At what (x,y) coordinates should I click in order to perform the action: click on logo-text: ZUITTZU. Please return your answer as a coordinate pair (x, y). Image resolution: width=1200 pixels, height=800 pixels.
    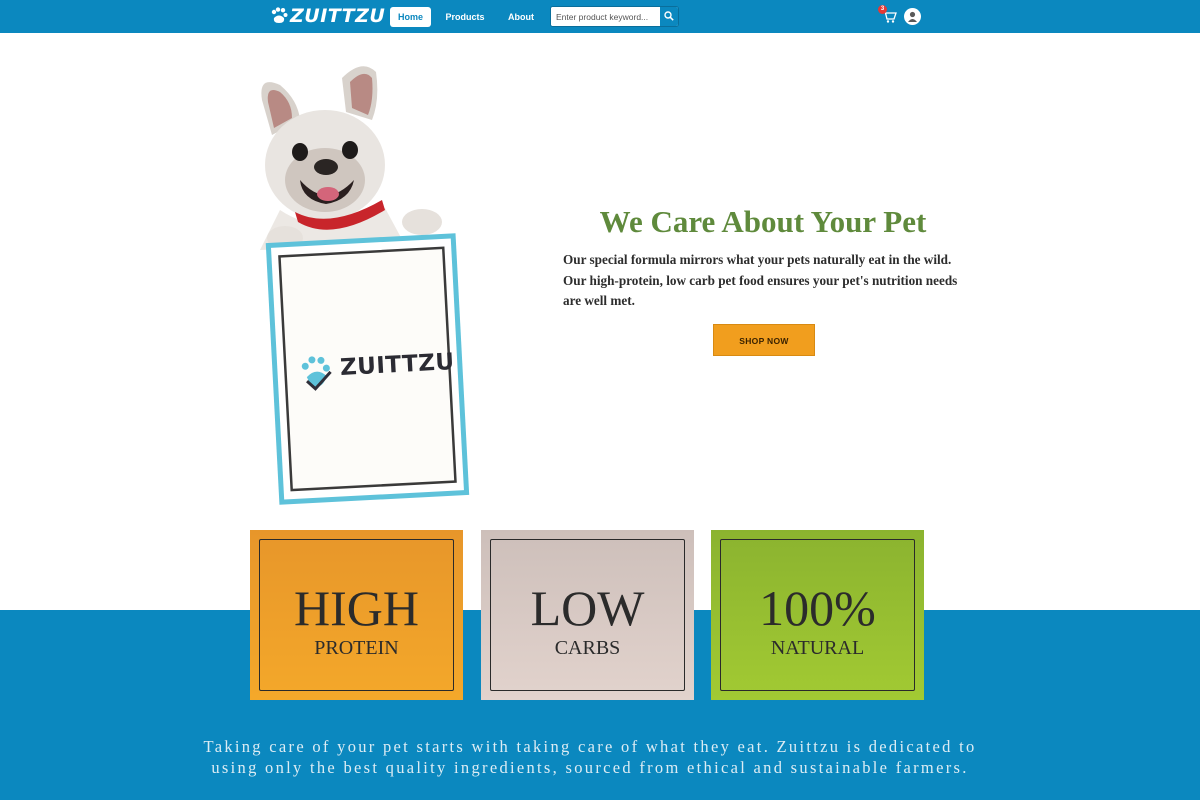
    Looking at the image, I should click on (338, 16).